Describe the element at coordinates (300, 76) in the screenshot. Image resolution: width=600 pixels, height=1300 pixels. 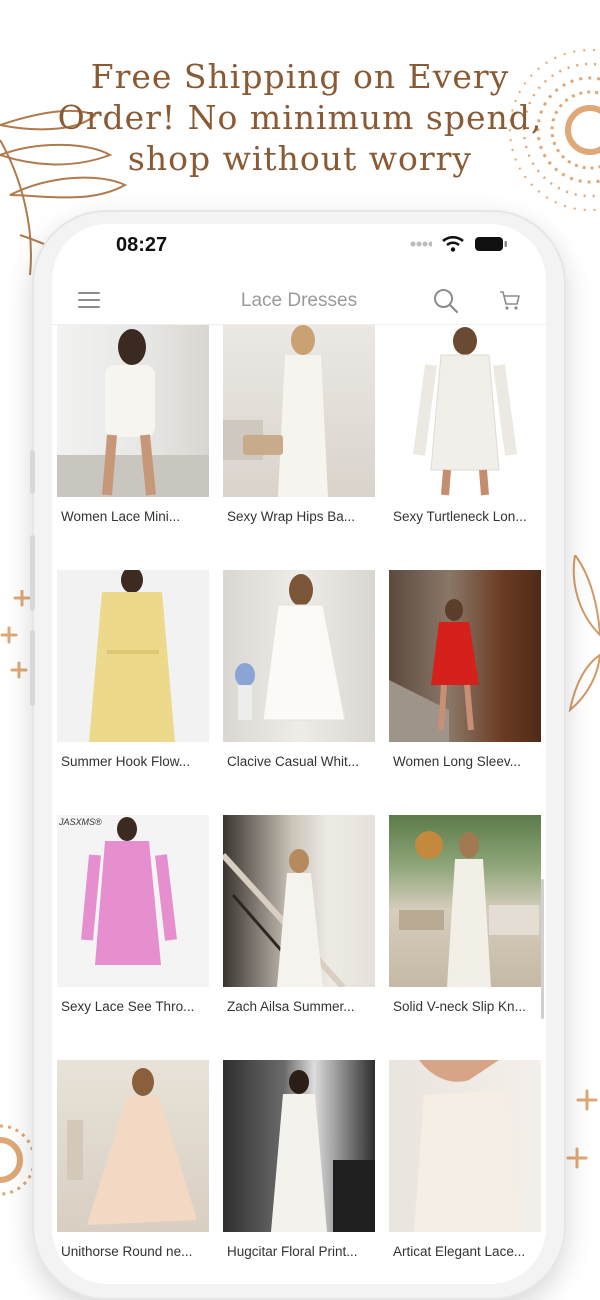
I see `promo-line-1: Free Shipping on Every` at that location.